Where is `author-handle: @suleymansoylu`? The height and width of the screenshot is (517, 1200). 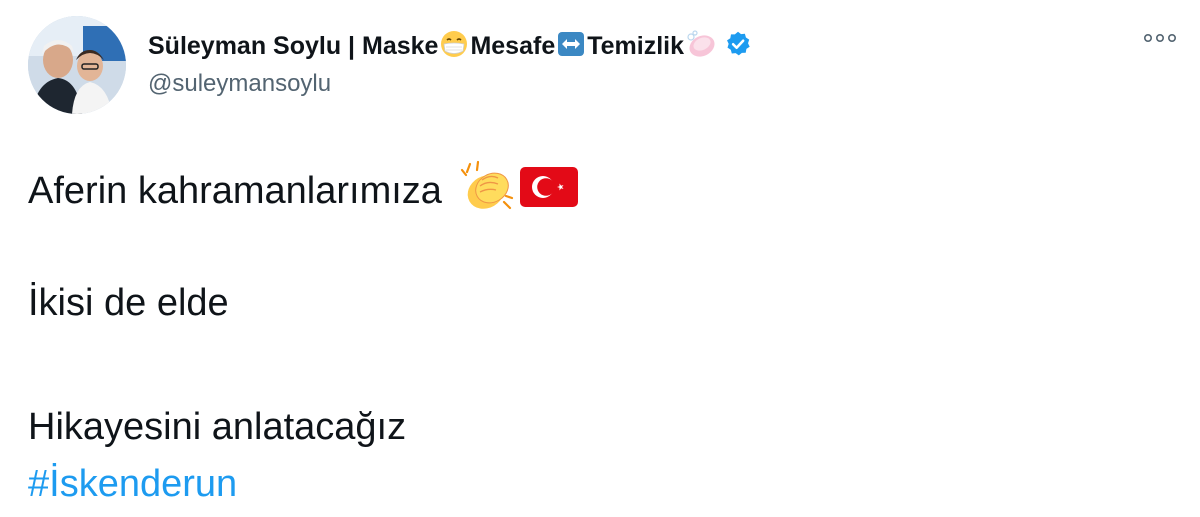
author-handle: @suleymansoylu is located at coordinates (450, 84).